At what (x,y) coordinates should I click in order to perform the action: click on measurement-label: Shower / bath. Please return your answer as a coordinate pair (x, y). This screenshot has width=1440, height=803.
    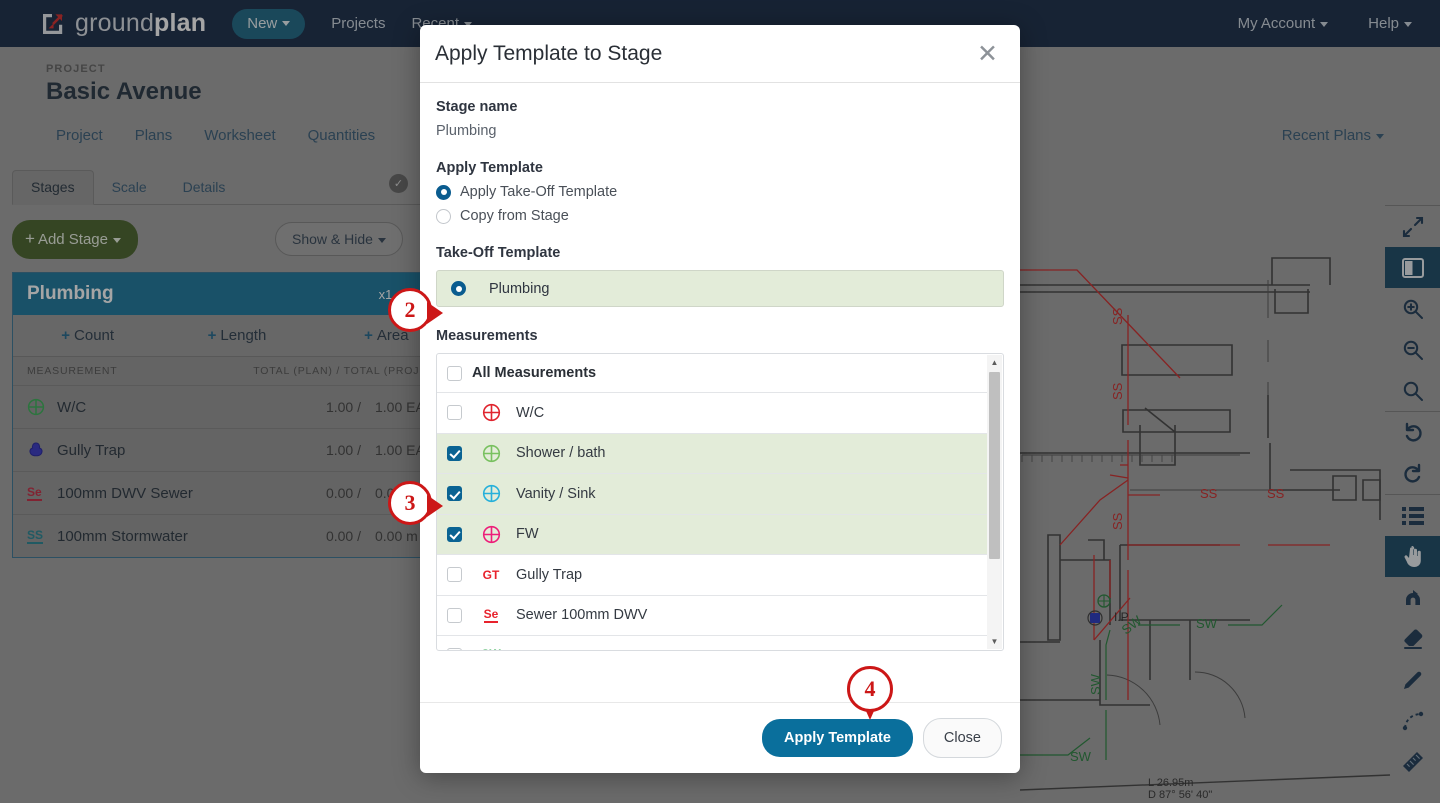
    Looking at the image, I should click on (561, 453).